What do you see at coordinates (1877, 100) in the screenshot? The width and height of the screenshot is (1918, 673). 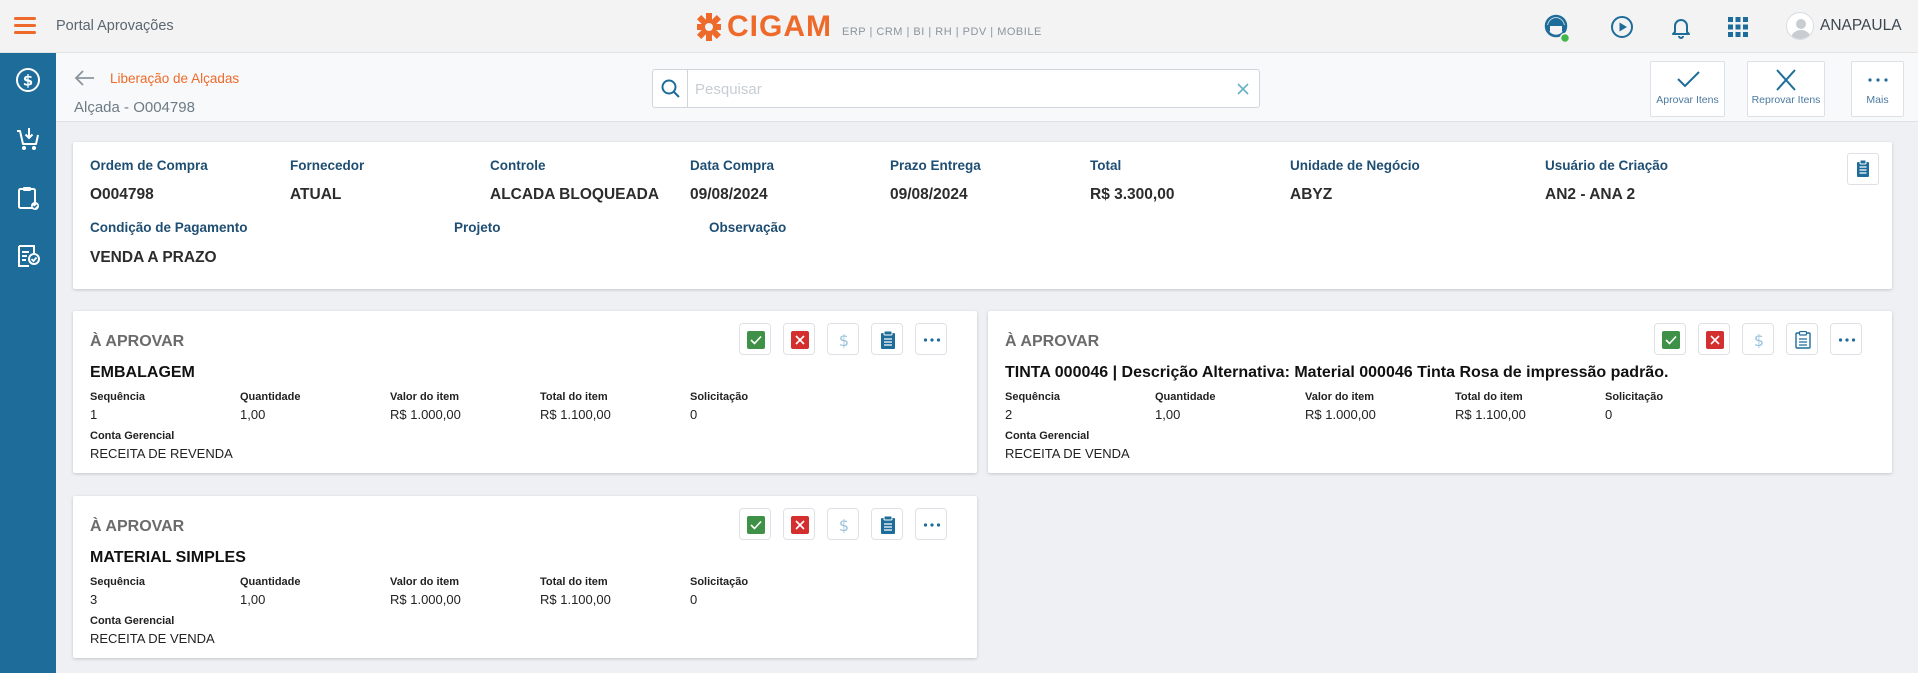 I see `more-label: Mais` at bounding box center [1877, 100].